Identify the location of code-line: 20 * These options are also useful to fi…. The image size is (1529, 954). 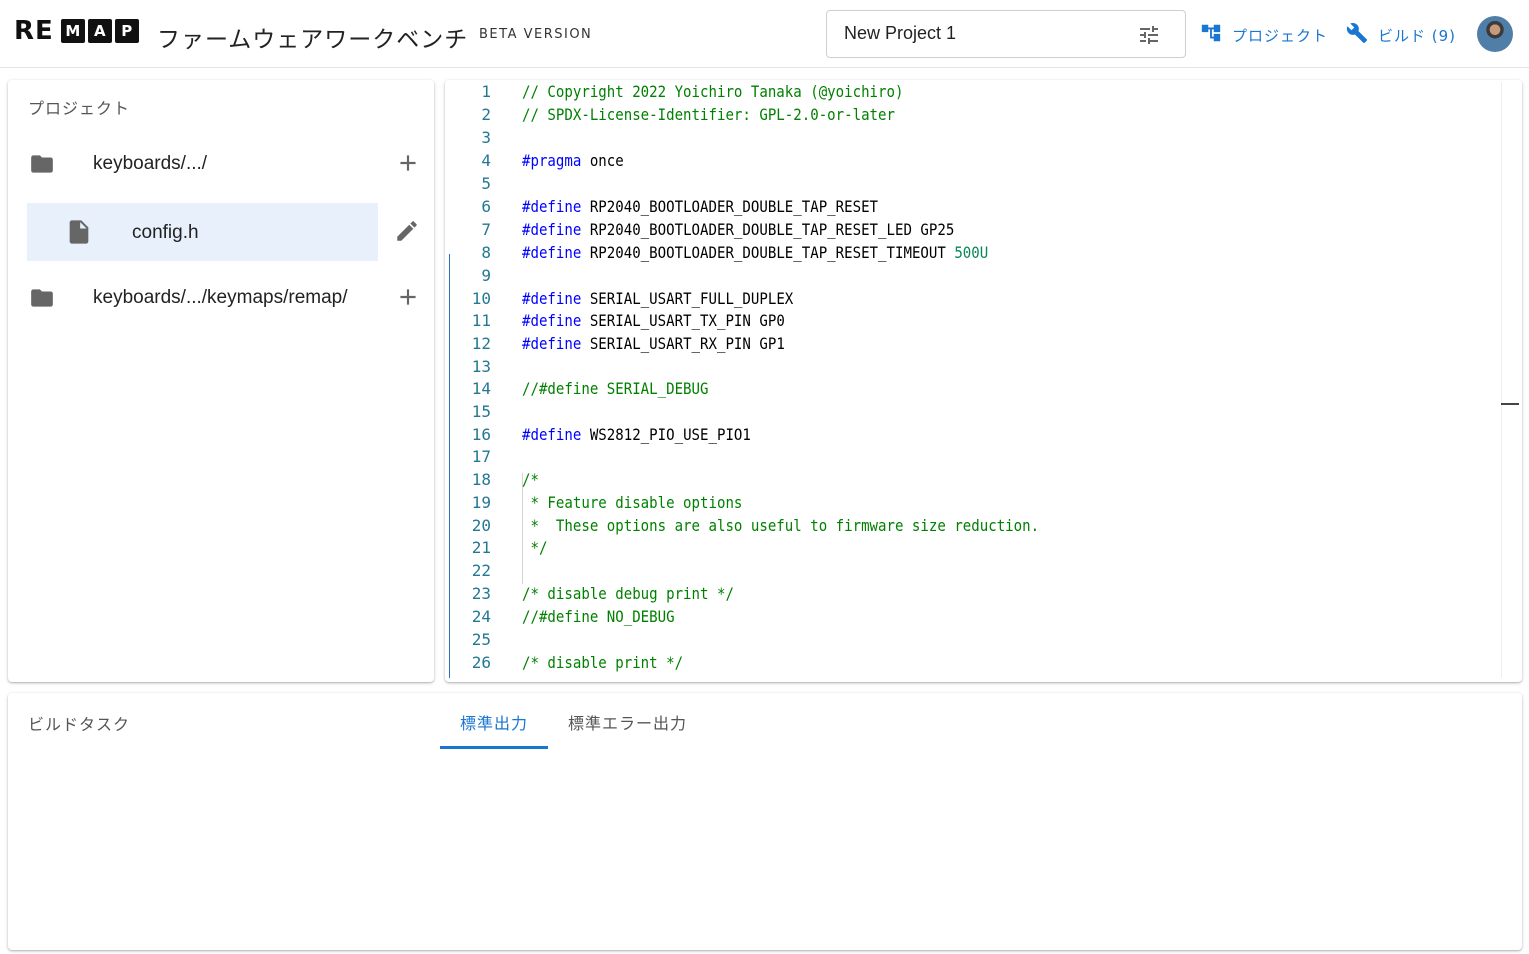
(974, 527).